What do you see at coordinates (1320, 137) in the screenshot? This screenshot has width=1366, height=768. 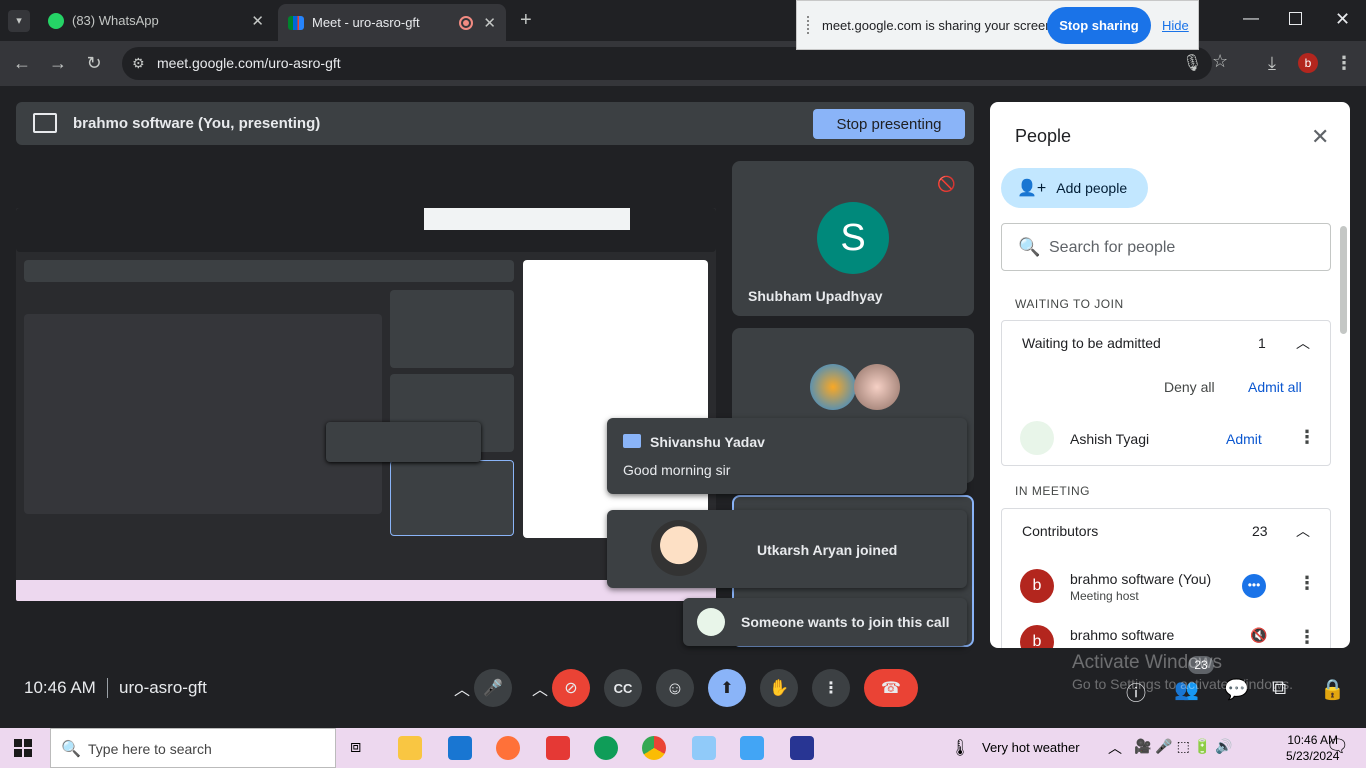 I see `close-icon: ✕` at bounding box center [1320, 137].